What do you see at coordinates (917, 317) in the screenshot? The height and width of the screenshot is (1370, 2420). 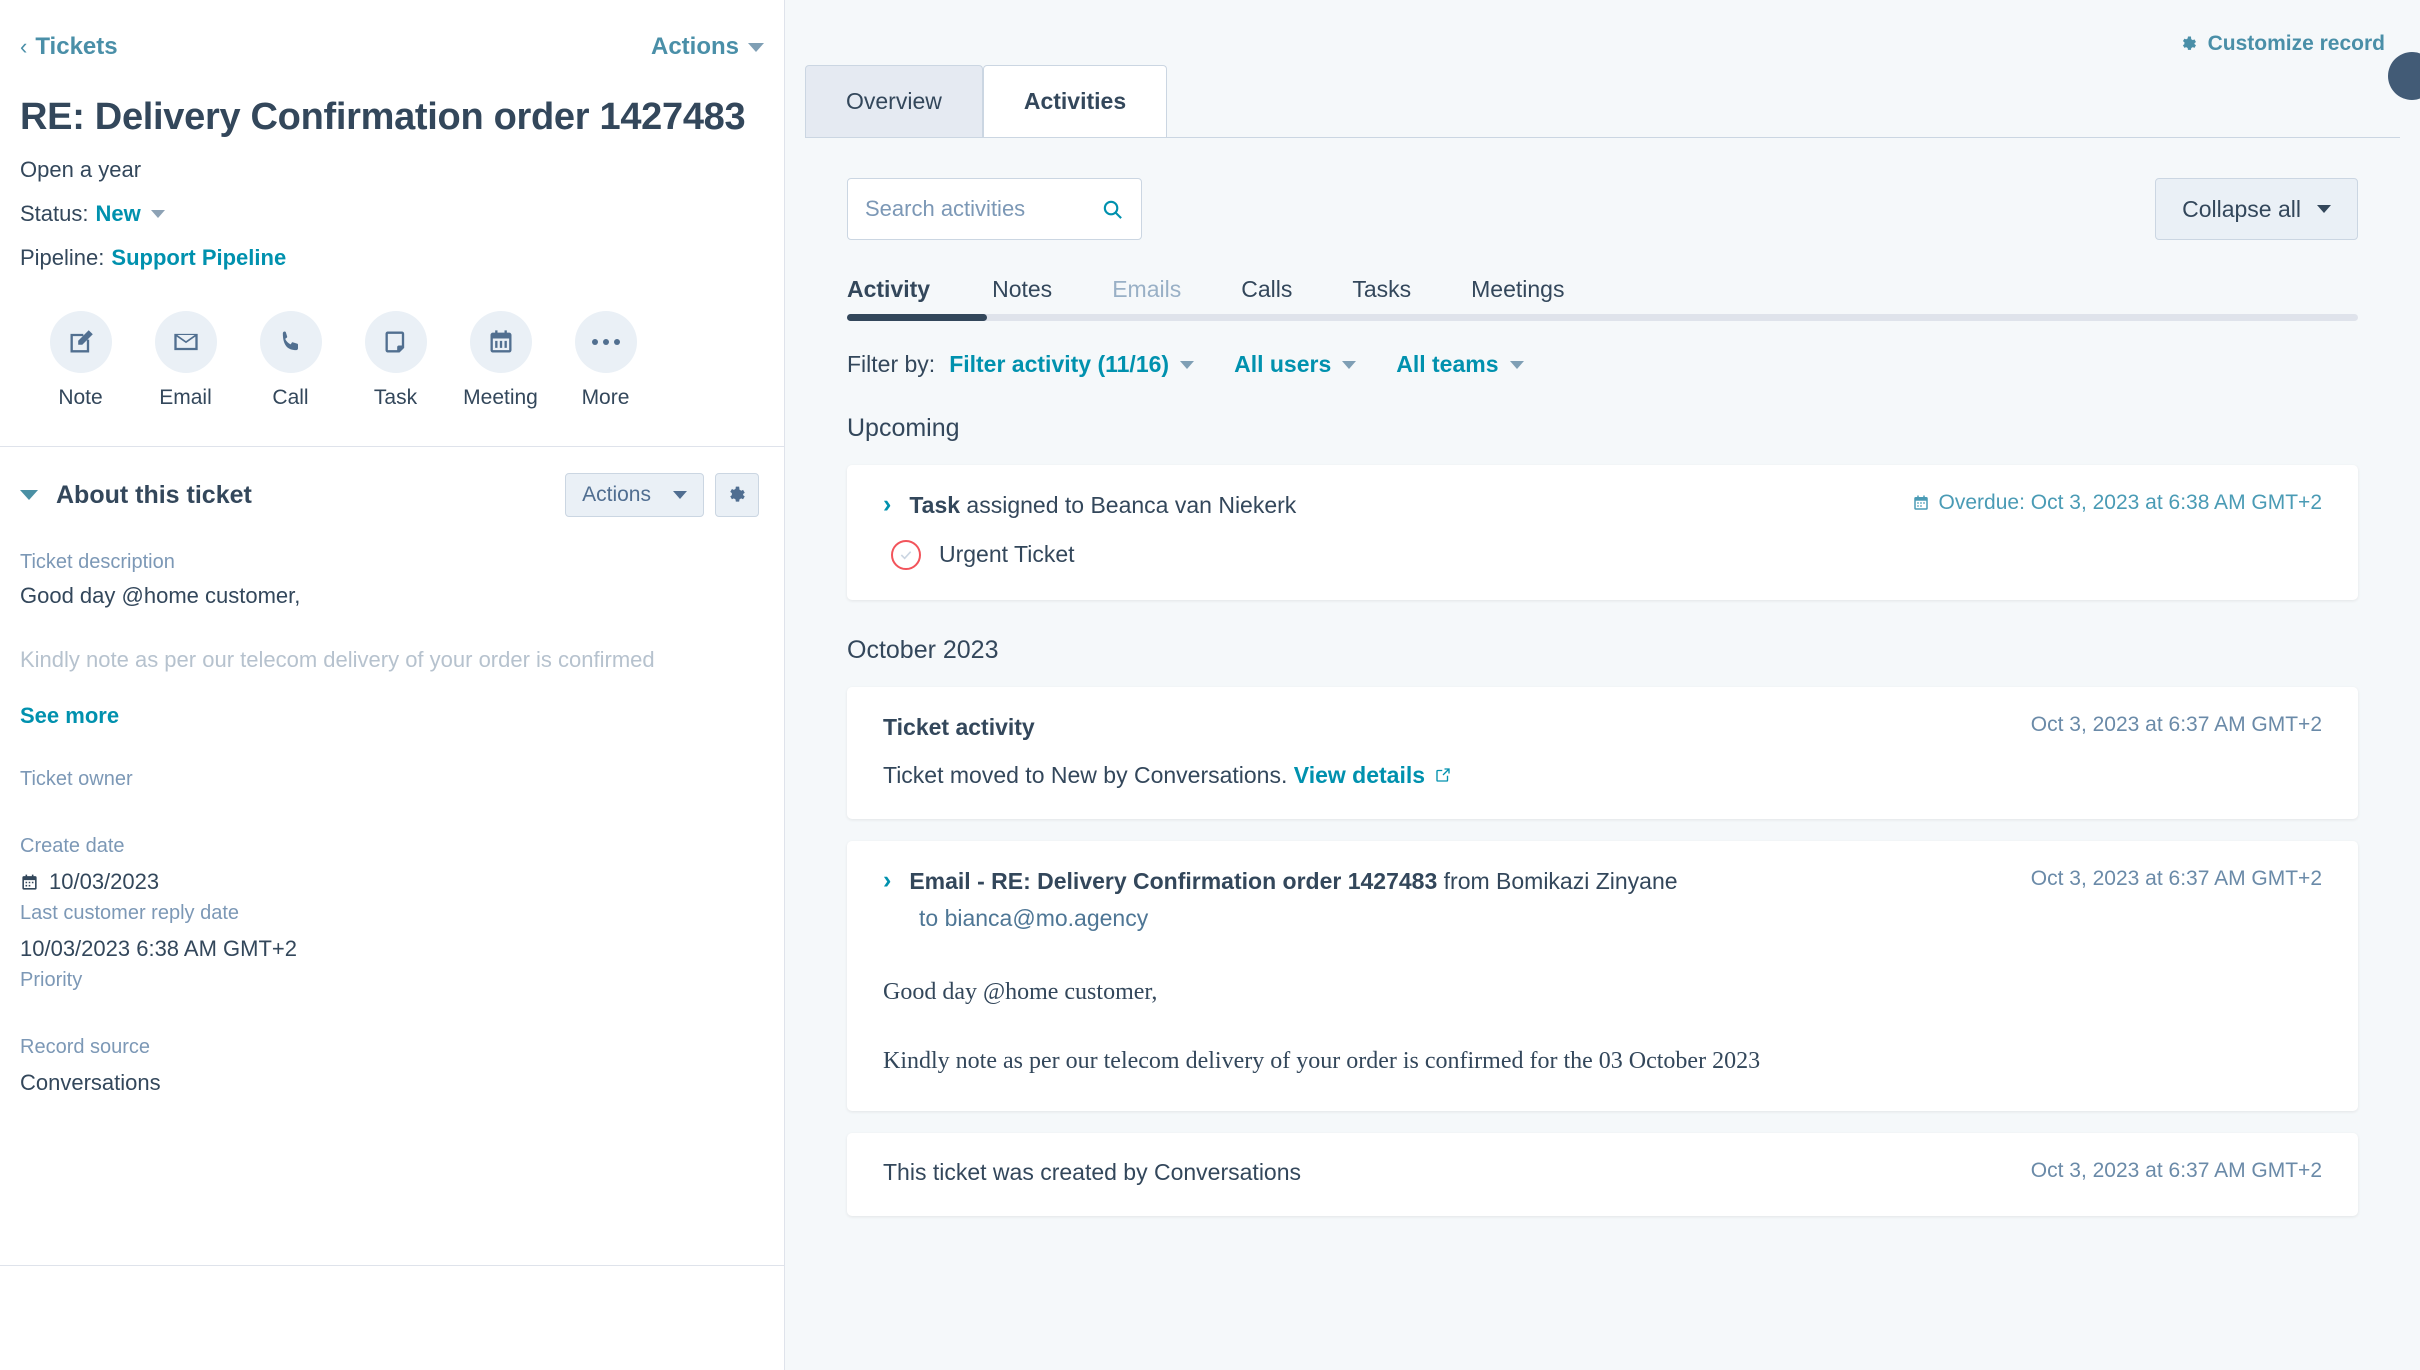 I see `scrollbar-thumb` at bounding box center [917, 317].